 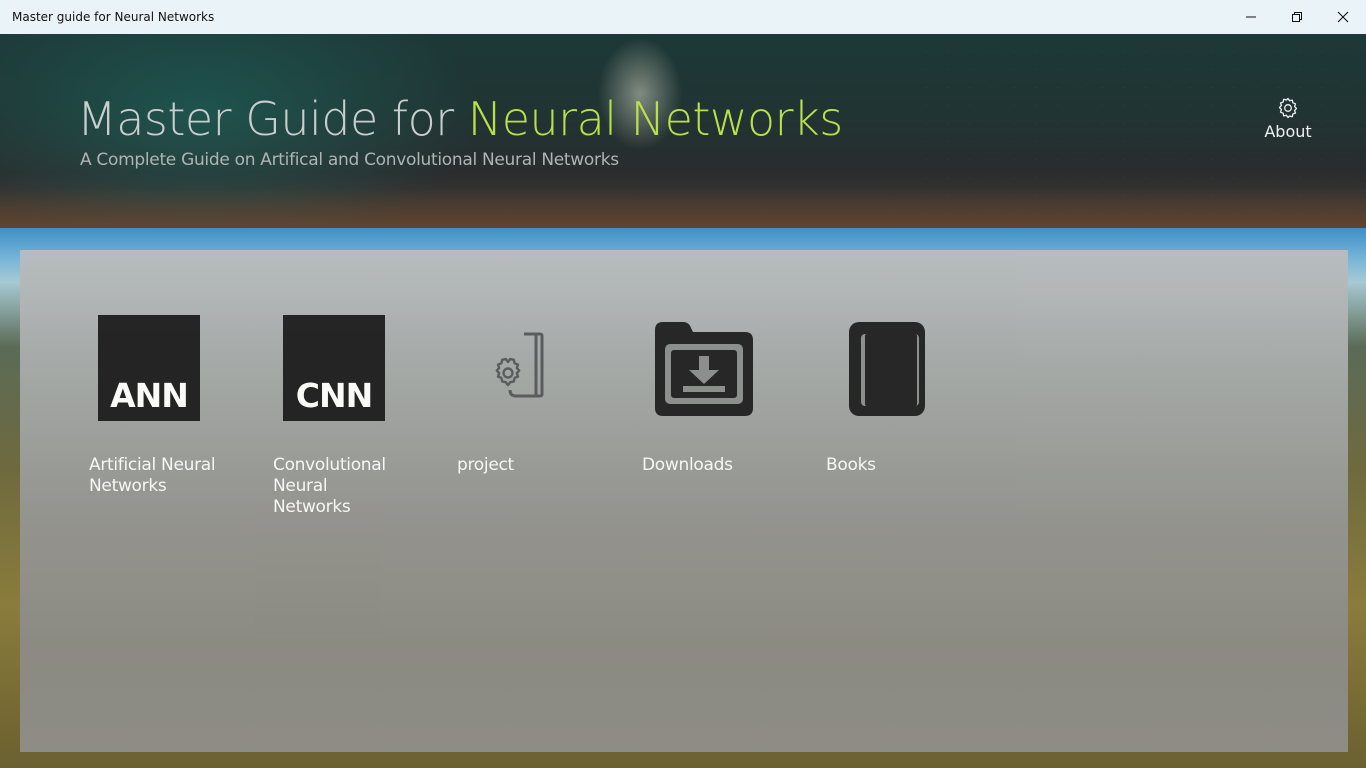 I want to click on header-background-floor, so click(x=683, y=208).